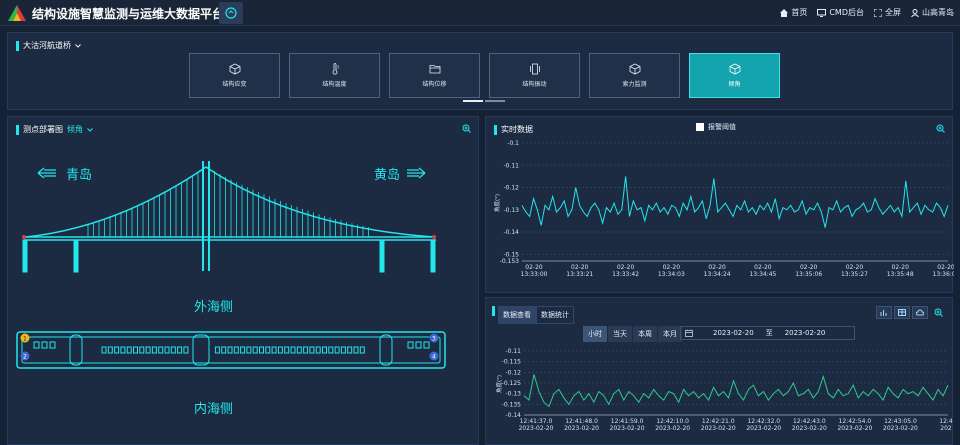  What do you see at coordinates (206, 216) in the screenshot?
I see `bridge-tower` at bounding box center [206, 216].